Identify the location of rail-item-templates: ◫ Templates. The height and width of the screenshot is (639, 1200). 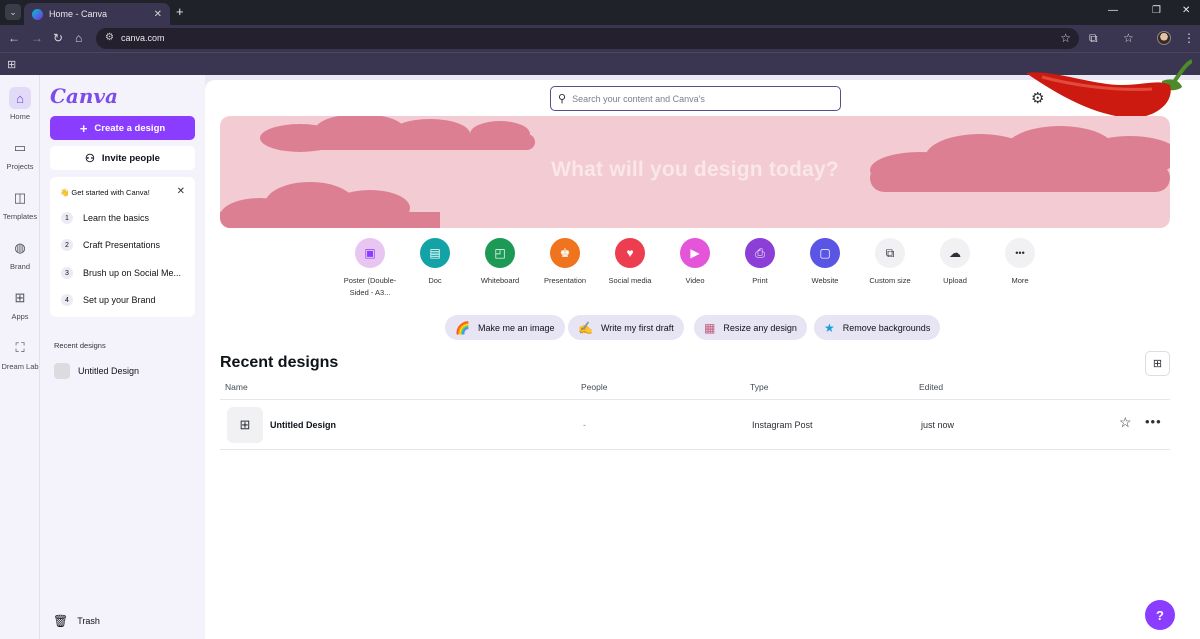
(20, 204).